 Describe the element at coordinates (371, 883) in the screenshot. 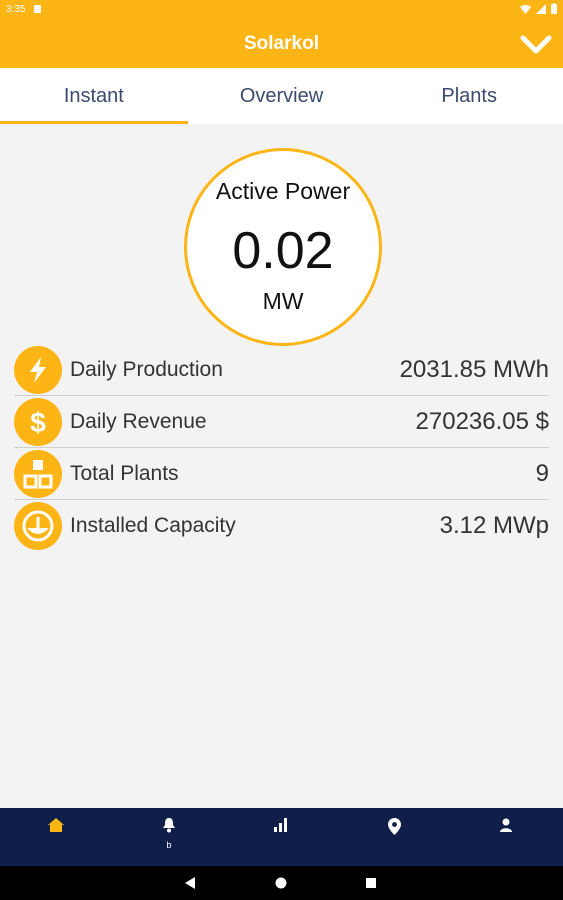

I see `recents-icon` at that location.